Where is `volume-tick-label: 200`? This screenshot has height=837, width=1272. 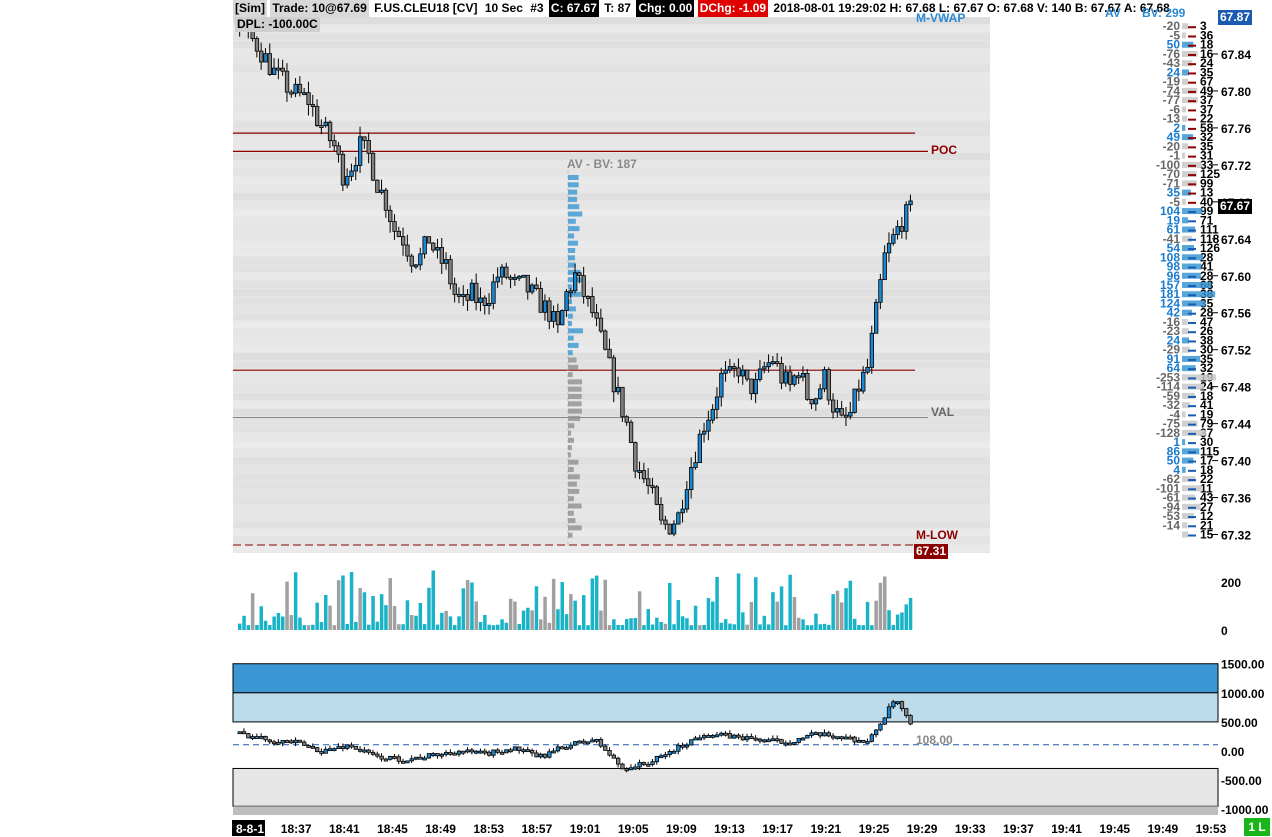 volume-tick-label: 200 is located at coordinates (1231, 583).